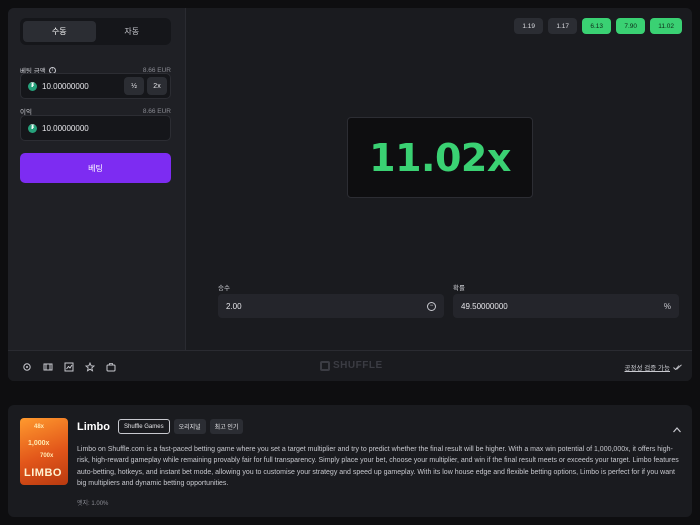 The width and height of the screenshot is (700, 525). Describe the element at coordinates (44, 451) in the screenshot. I see `game-thumbnail: 48x 1,000x 700x LIMBO` at that location.